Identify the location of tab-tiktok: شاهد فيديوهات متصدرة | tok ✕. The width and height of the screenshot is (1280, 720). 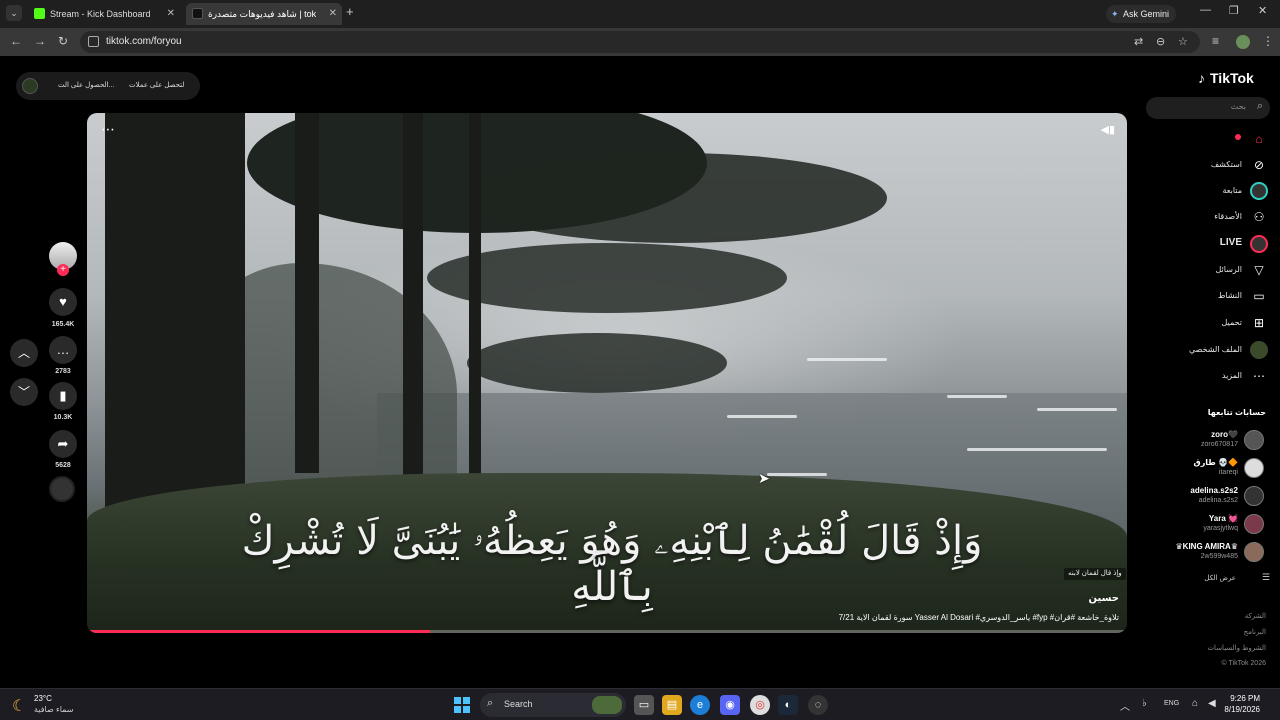
(264, 14).